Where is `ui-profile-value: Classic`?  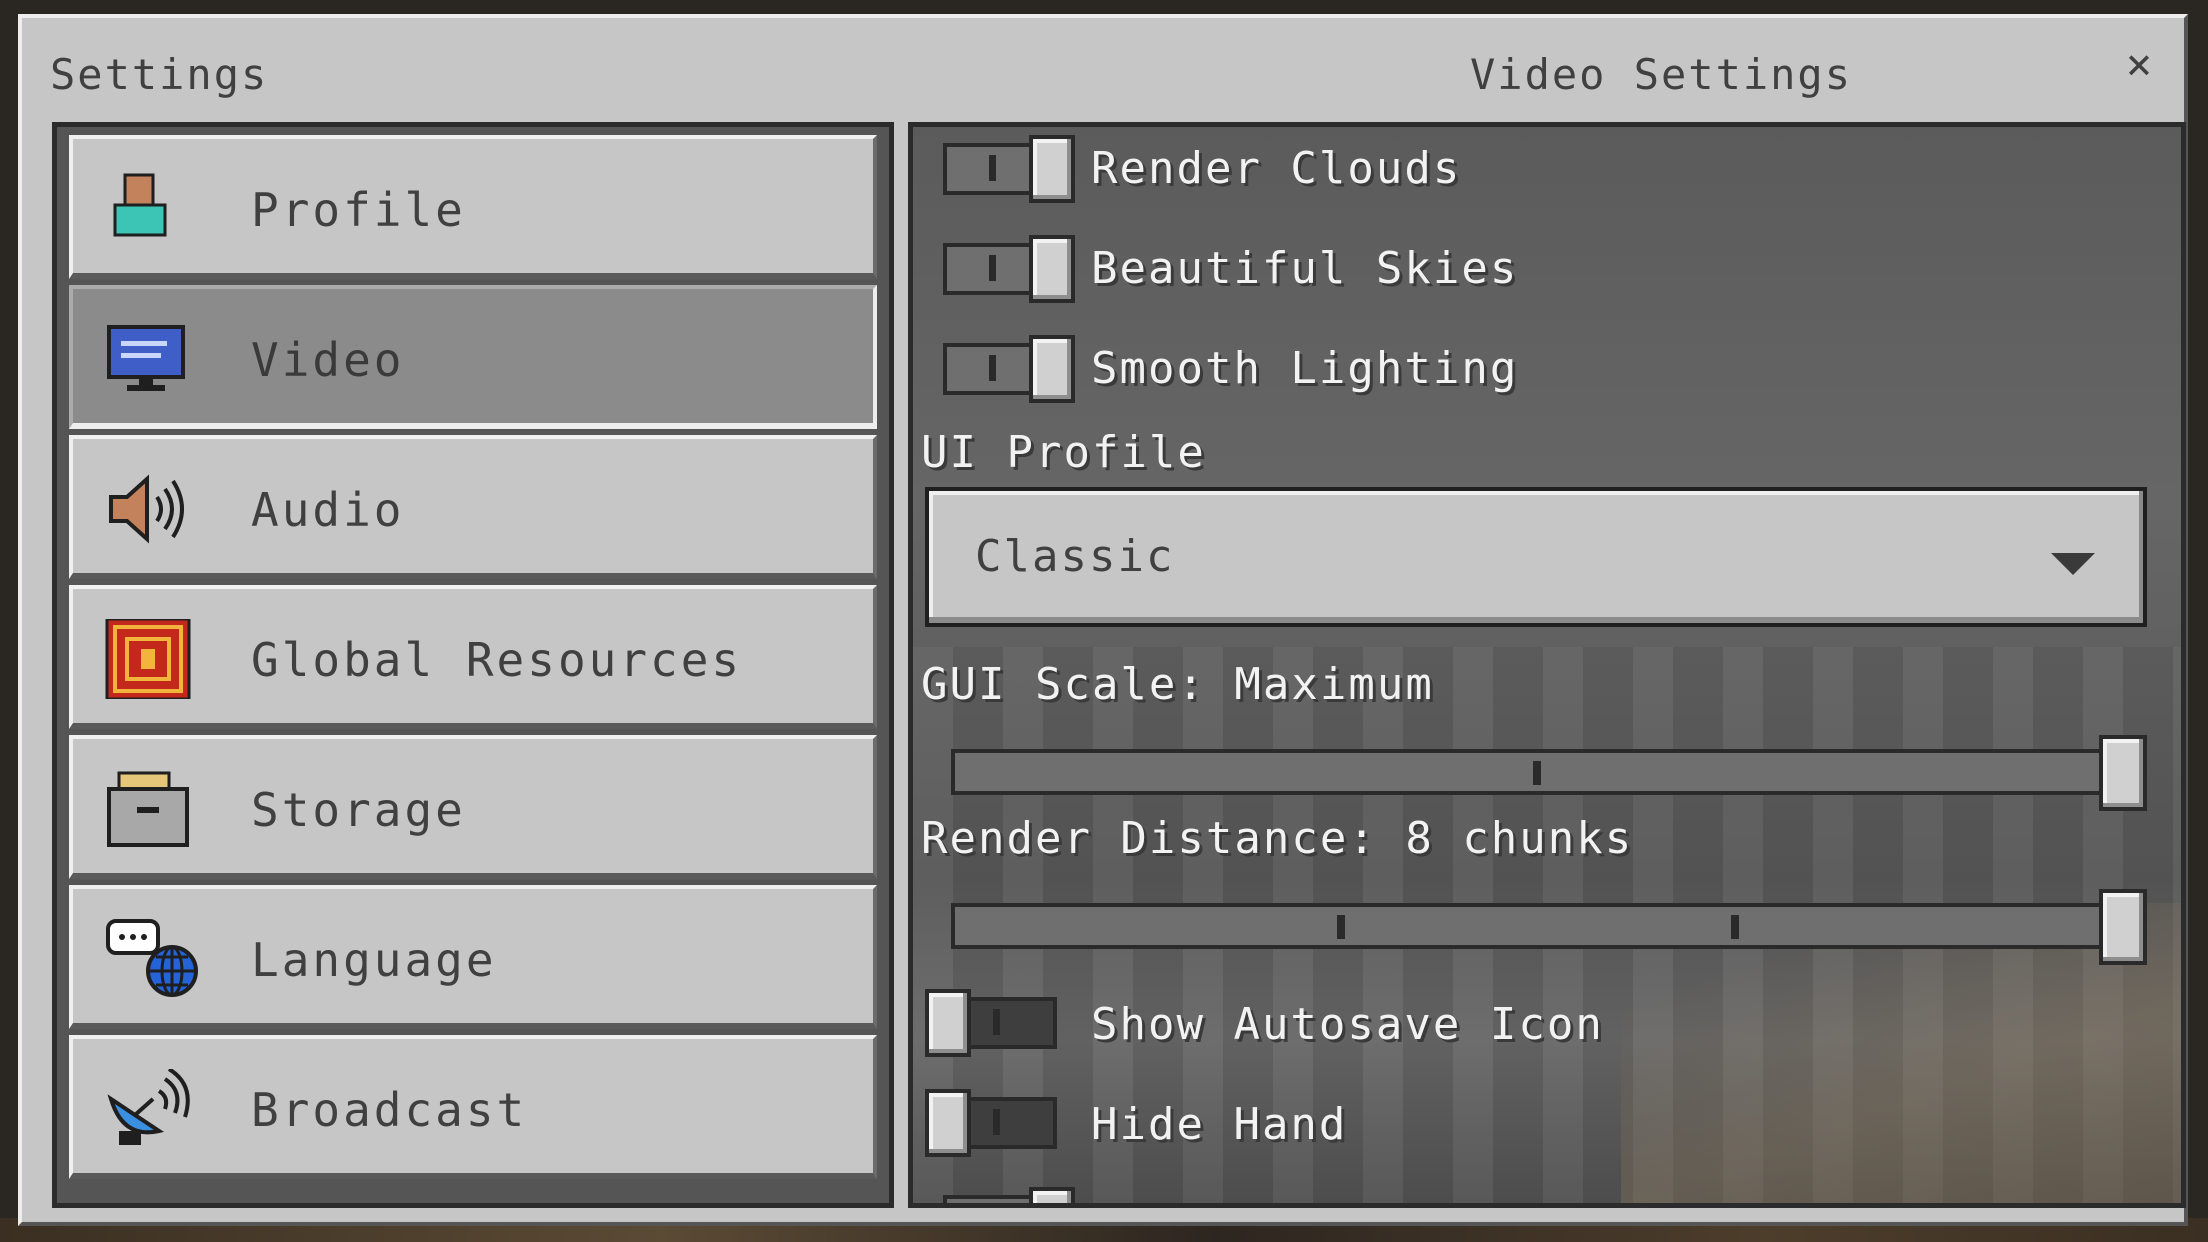
ui-profile-value: Classic is located at coordinates (1075, 556).